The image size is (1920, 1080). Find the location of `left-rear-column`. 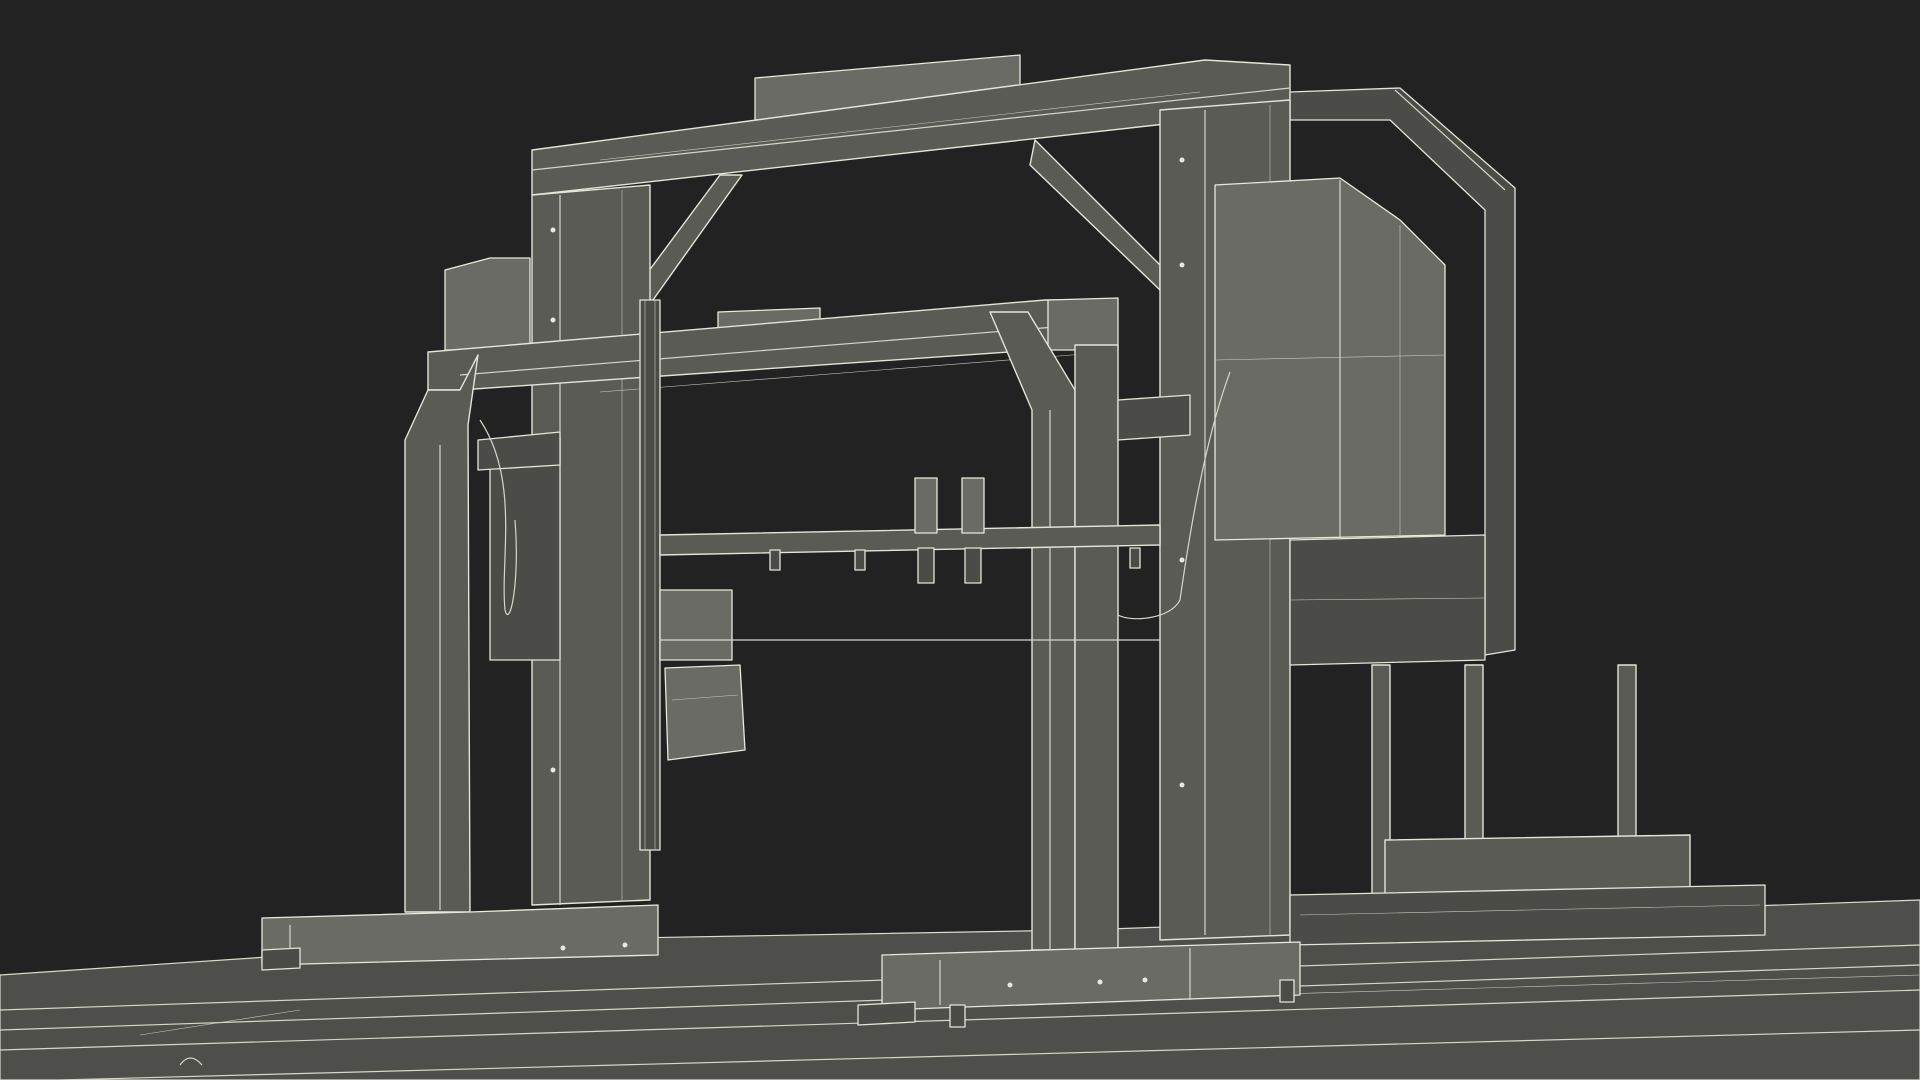

left-rear-column is located at coordinates (547, 545).